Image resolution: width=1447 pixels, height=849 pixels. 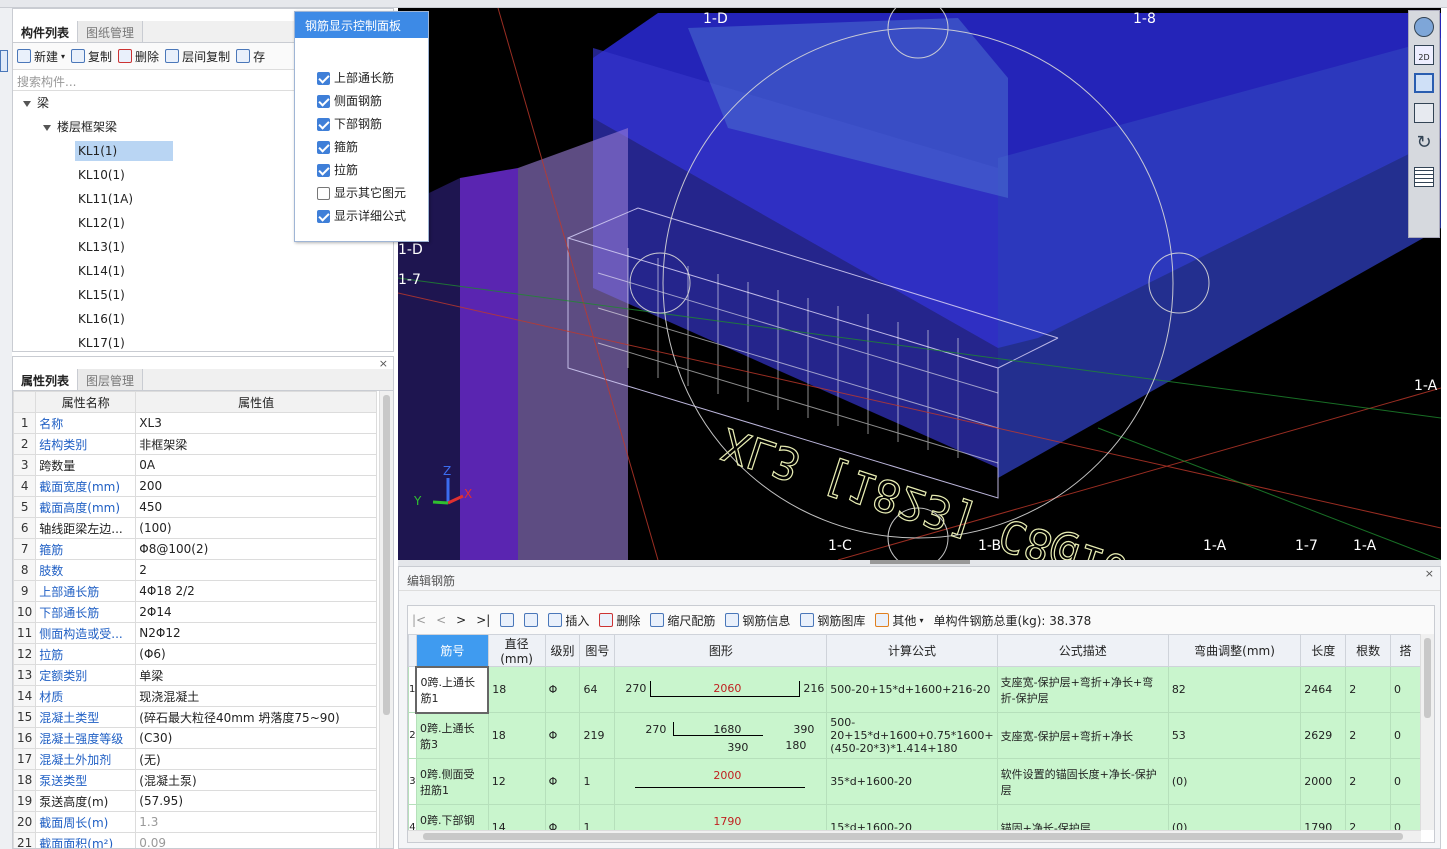 I want to click on col-grade: 级别, so click(x=562, y=650).